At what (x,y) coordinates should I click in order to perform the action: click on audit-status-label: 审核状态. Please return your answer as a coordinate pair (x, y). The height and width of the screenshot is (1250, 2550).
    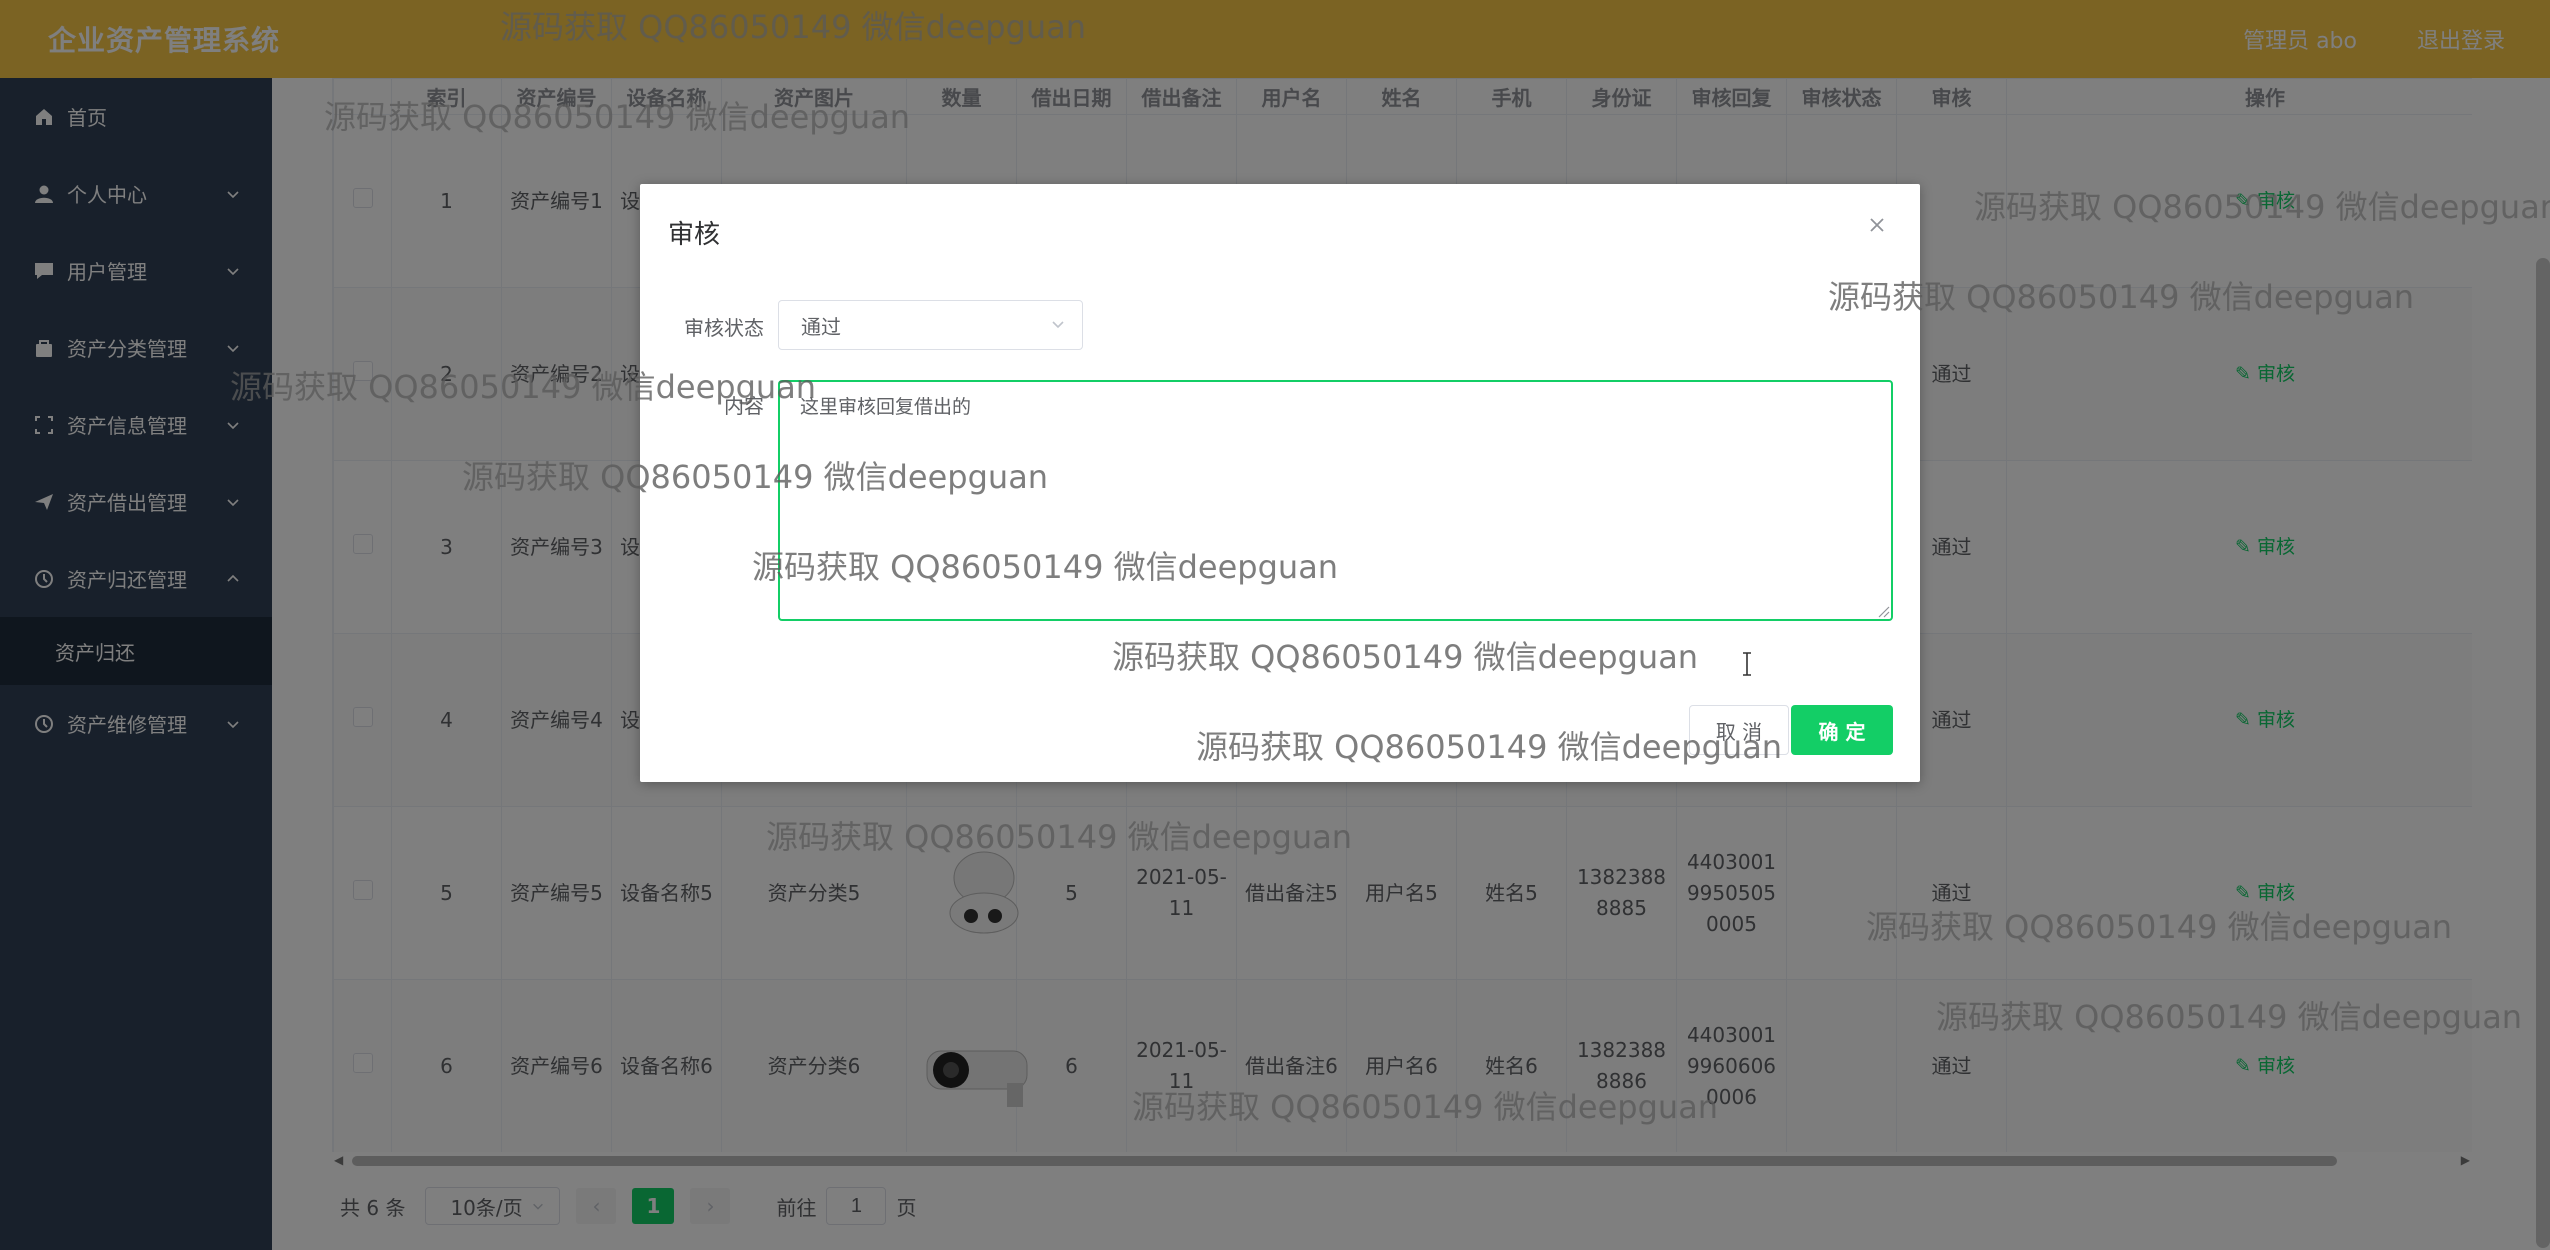
    Looking at the image, I should click on (724, 328).